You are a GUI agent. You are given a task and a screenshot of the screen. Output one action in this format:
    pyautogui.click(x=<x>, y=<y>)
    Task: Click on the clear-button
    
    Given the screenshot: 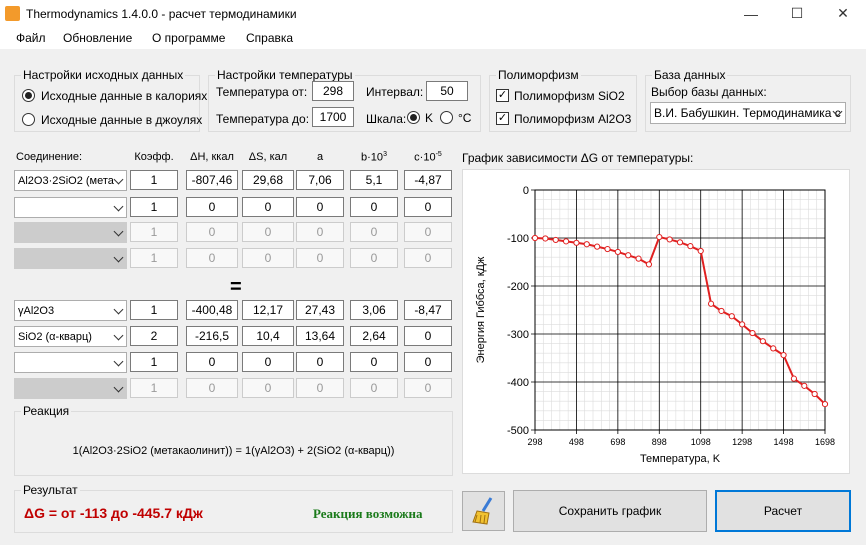 What is the action you would take?
    pyautogui.click(x=483, y=511)
    